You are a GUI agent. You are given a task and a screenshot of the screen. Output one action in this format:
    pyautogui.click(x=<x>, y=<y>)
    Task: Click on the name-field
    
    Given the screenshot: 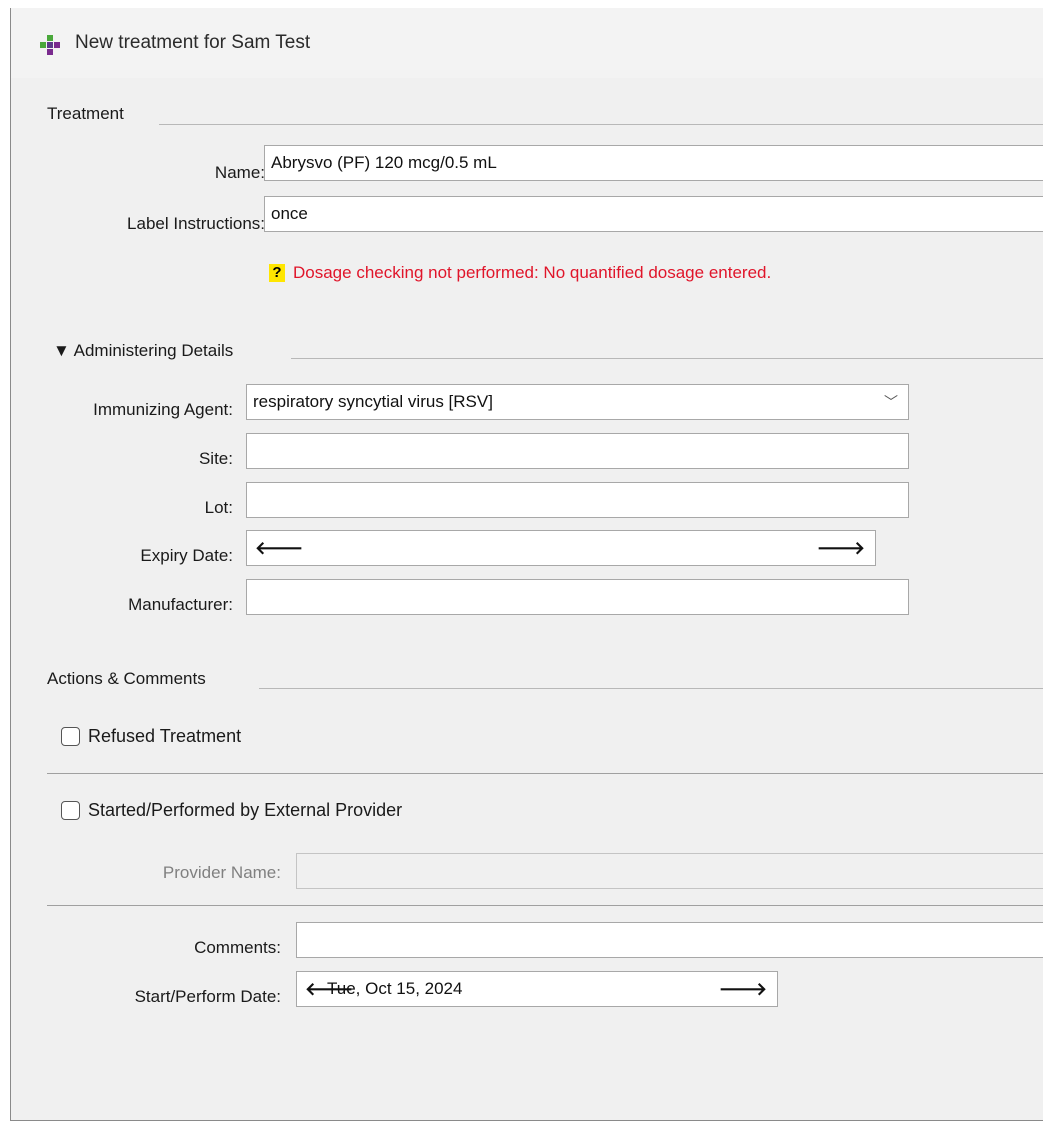 What is the action you would take?
    pyautogui.click(x=653, y=163)
    